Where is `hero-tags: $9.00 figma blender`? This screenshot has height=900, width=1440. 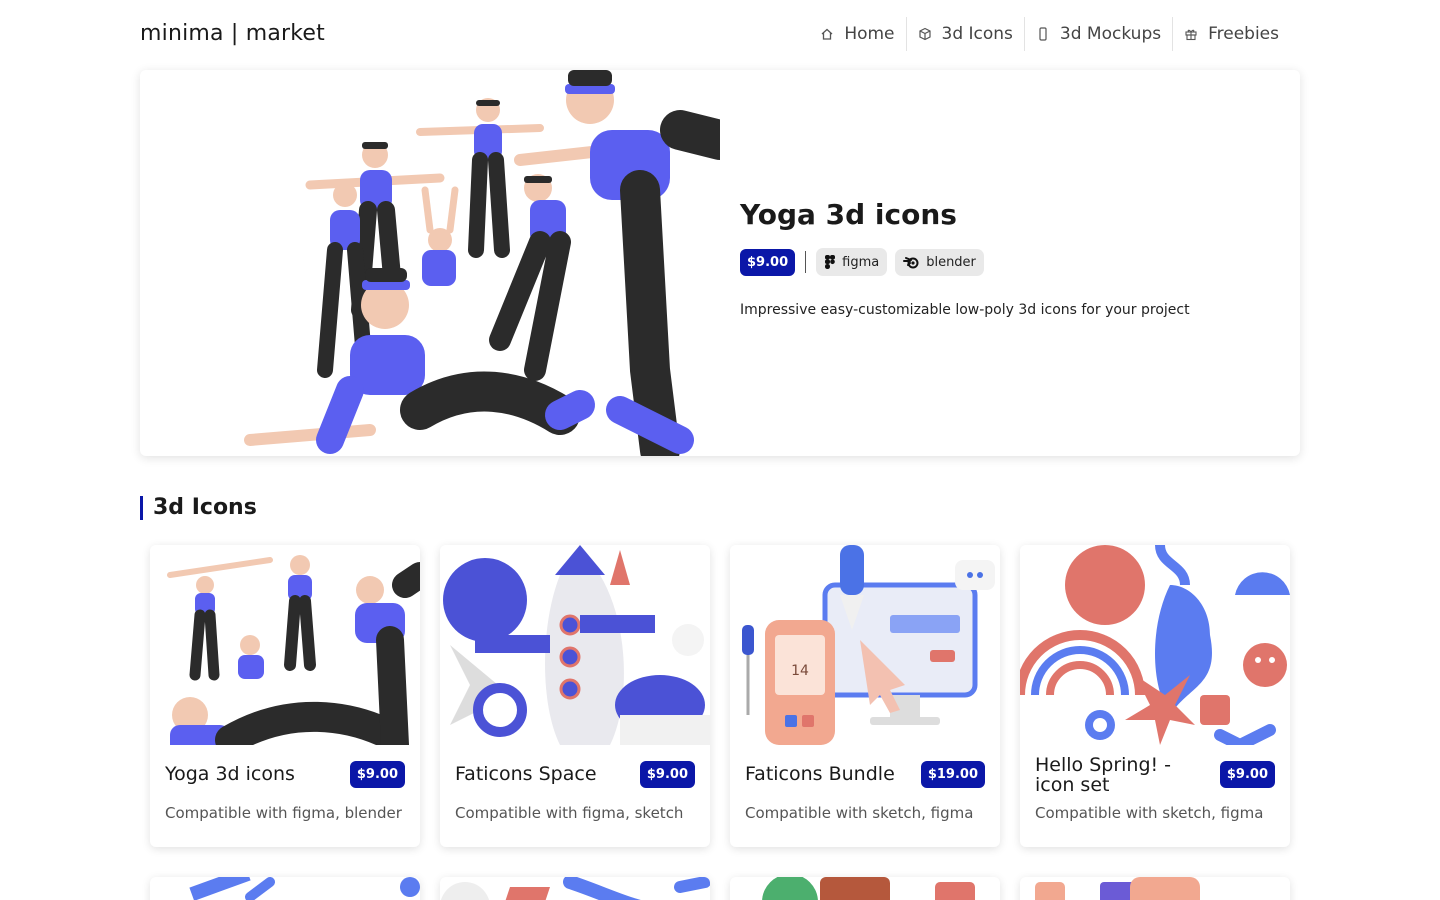 hero-tags: $9.00 figma blender is located at coordinates (862, 262).